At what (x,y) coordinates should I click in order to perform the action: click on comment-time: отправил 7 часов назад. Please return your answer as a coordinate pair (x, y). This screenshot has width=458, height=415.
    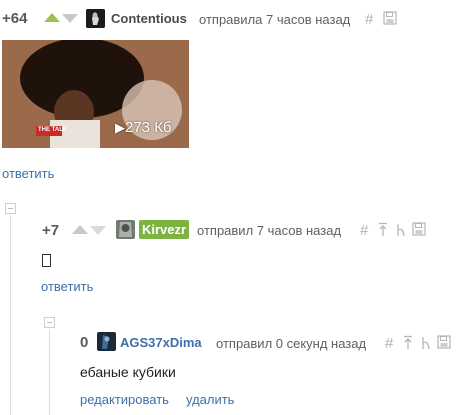
    Looking at the image, I should click on (269, 230).